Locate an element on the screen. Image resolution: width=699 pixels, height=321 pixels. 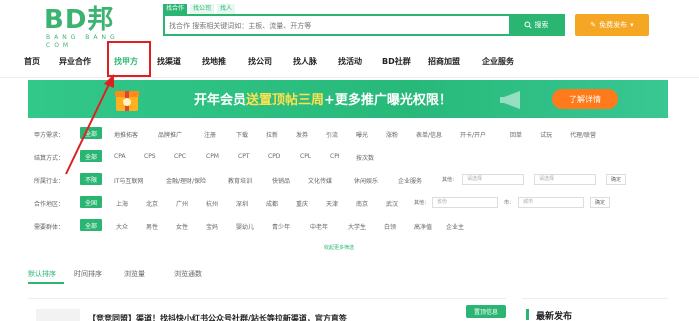
listing-title: 【竞竞同盟】渠道！找抖快小红书公众号社群/站长等拉新渠道，官方直签 is located at coordinates (217, 317).